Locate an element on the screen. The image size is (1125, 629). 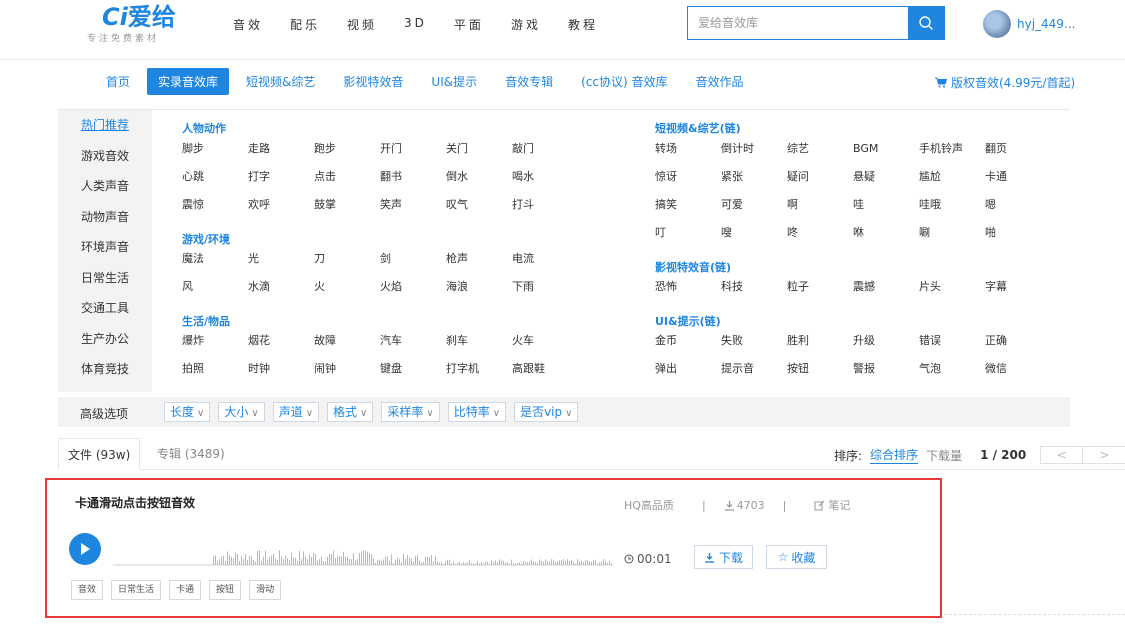
category-tag: 光 is located at coordinates (281, 264).